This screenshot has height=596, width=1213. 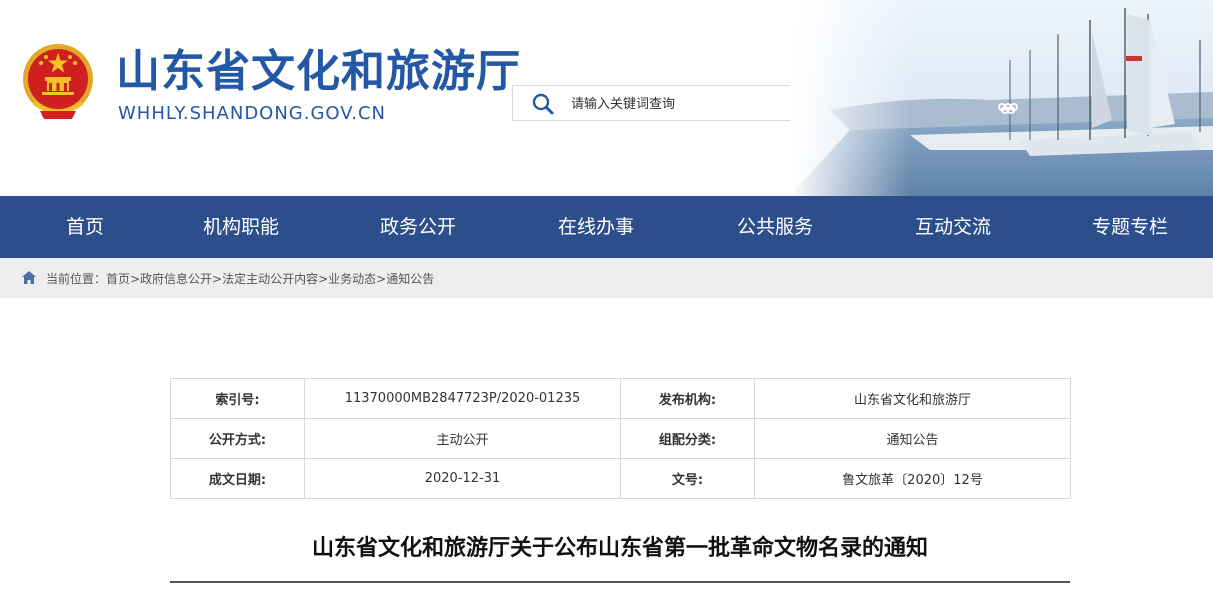 What do you see at coordinates (318, 72) in the screenshot?
I see `site-title: 山东省文化和旅游厅` at bounding box center [318, 72].